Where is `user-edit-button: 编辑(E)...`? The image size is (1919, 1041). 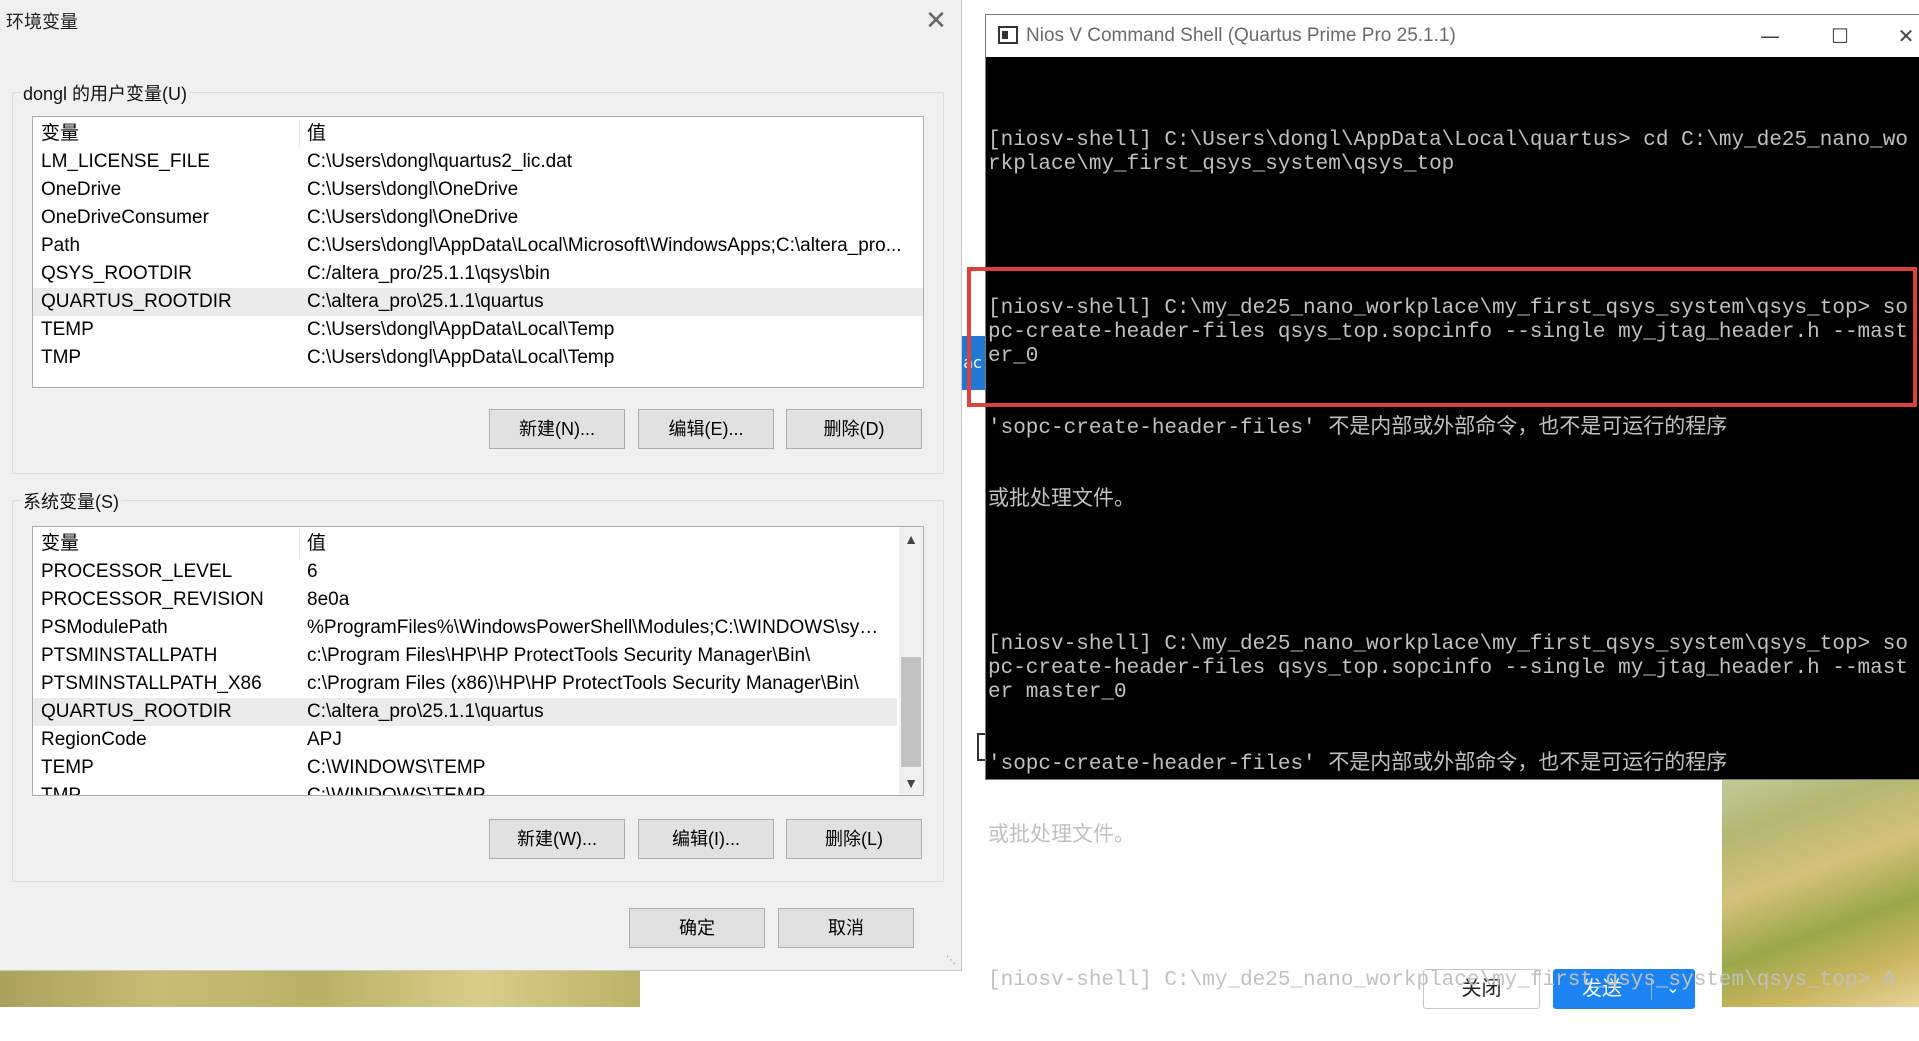
user-edit-button: 编辑(E)... is located at coordinates (706, 429).